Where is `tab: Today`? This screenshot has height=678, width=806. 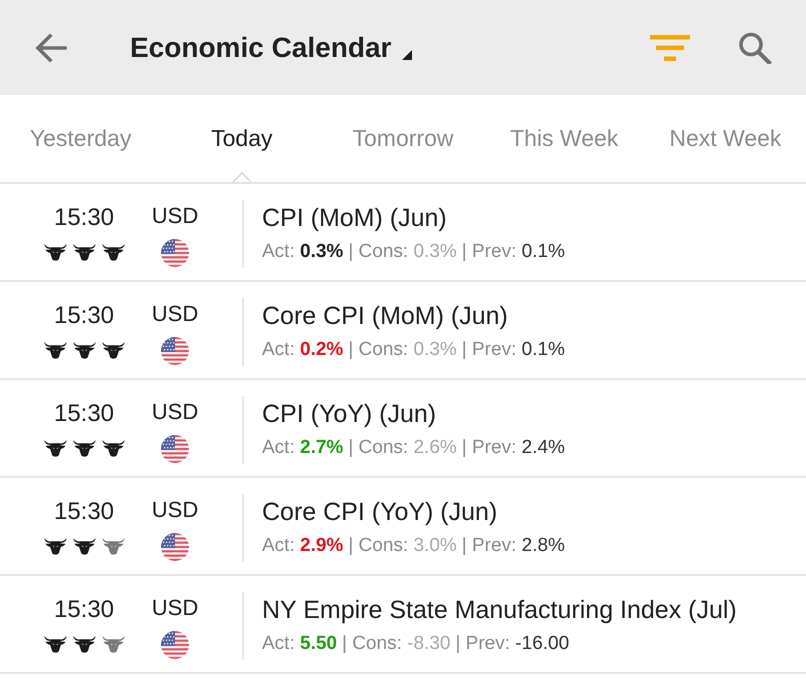 tab: Today is located at coordinates (241, 138).